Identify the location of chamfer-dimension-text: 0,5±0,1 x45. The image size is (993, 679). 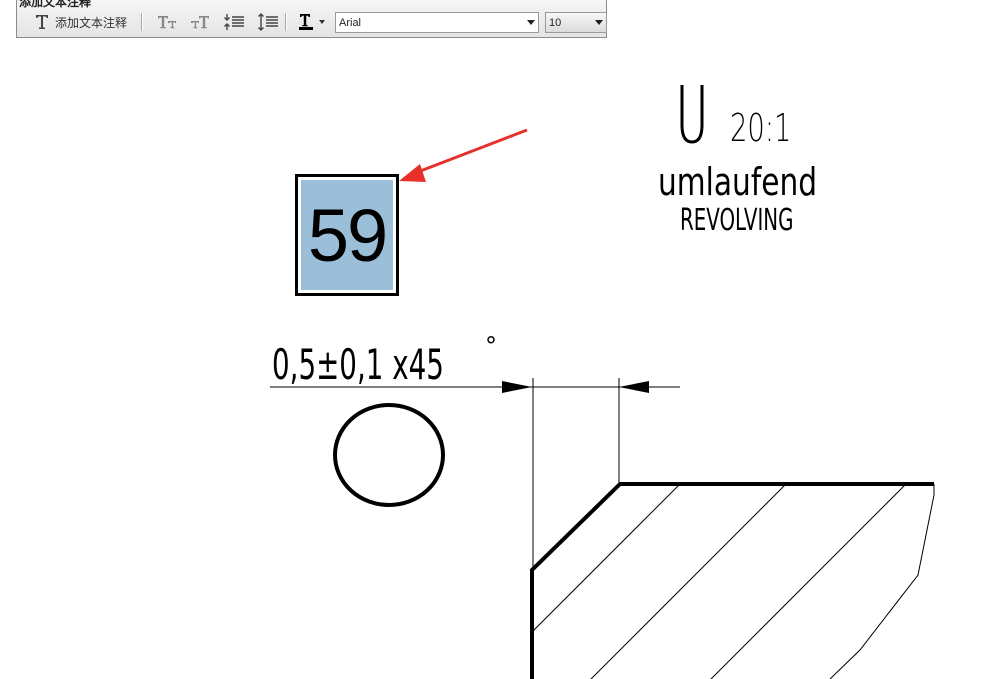
(358, 364).